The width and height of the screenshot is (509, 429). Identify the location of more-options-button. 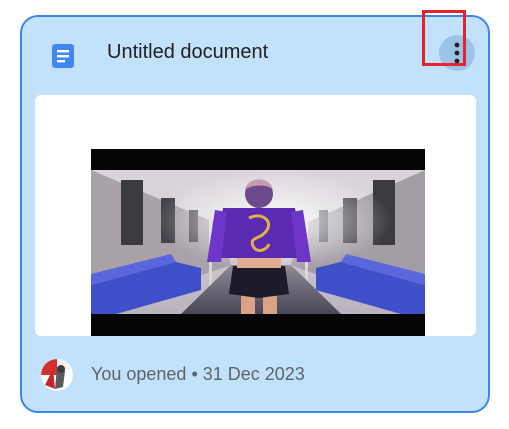
(457, 53).